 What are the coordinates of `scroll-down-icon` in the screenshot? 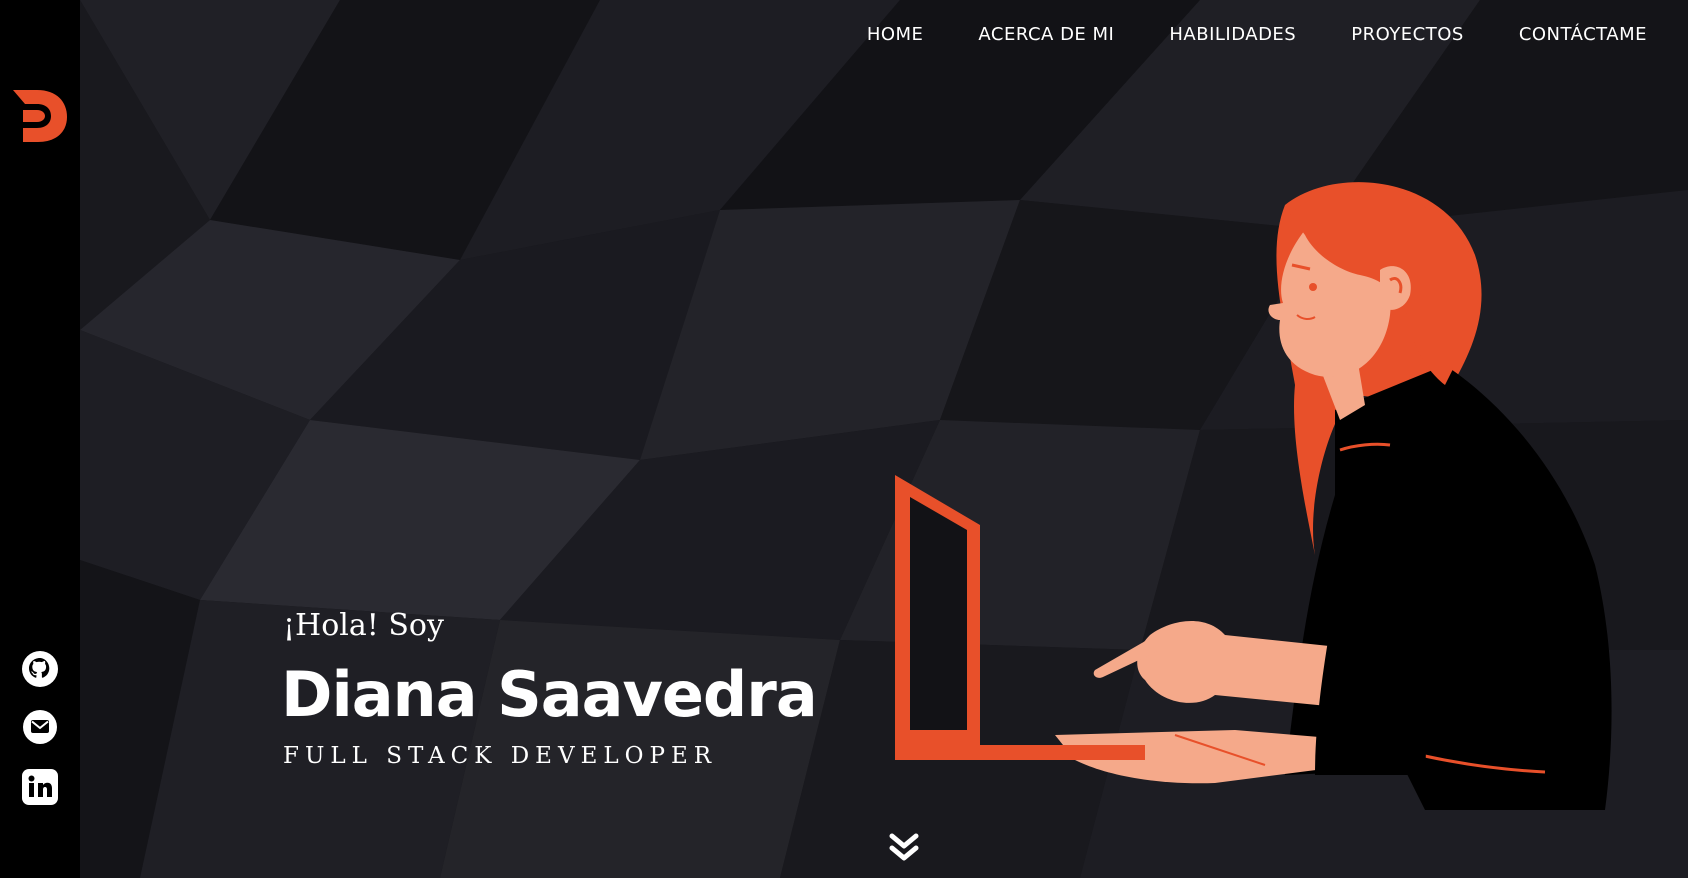 It's located at (904, 848).